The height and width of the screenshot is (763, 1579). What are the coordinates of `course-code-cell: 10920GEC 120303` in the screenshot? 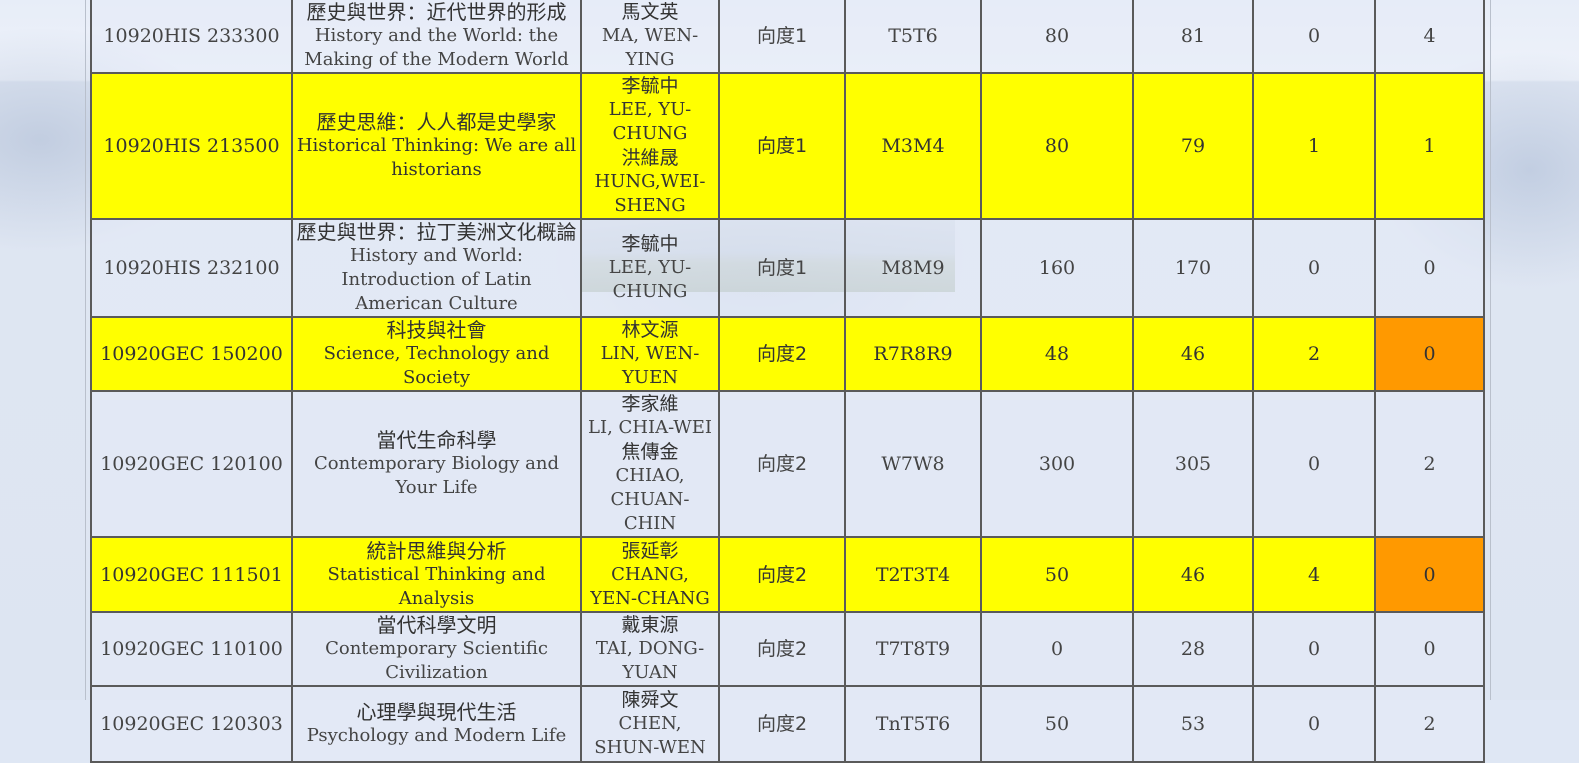 It's located at (191, 724).